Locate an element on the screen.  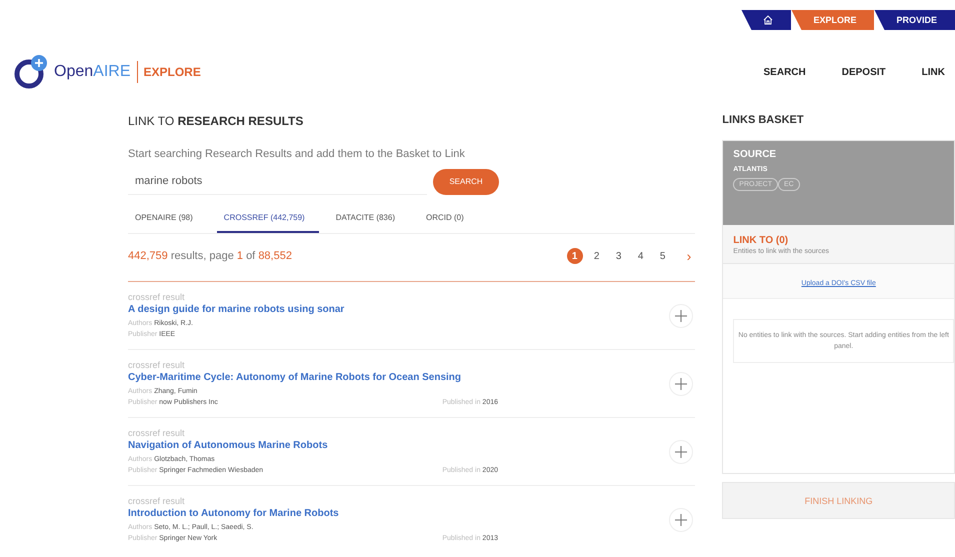
result-title: Navigation of Autonomous Marine Robots is located at coordinates (313, 445).